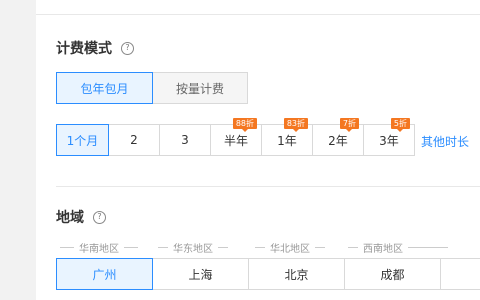 This screenshot has width=480, height=300. I want to click on other-duration-link: 其他时长, so click(445, 141).